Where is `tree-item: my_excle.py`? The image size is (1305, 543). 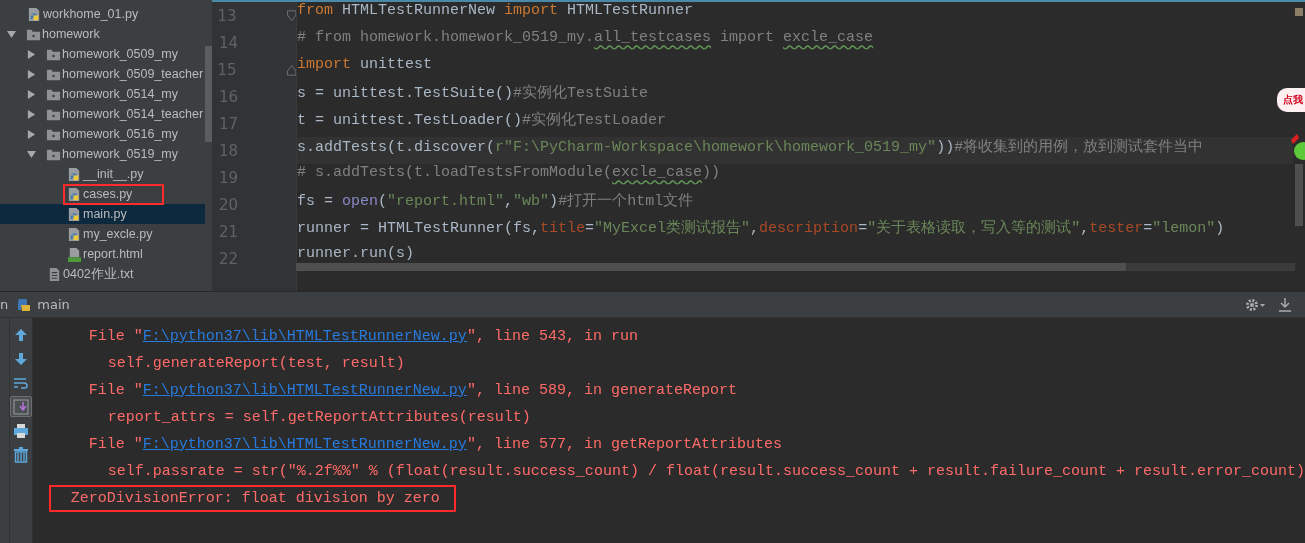
tree-item: my_excle.py is located at coordinates (102, 234).